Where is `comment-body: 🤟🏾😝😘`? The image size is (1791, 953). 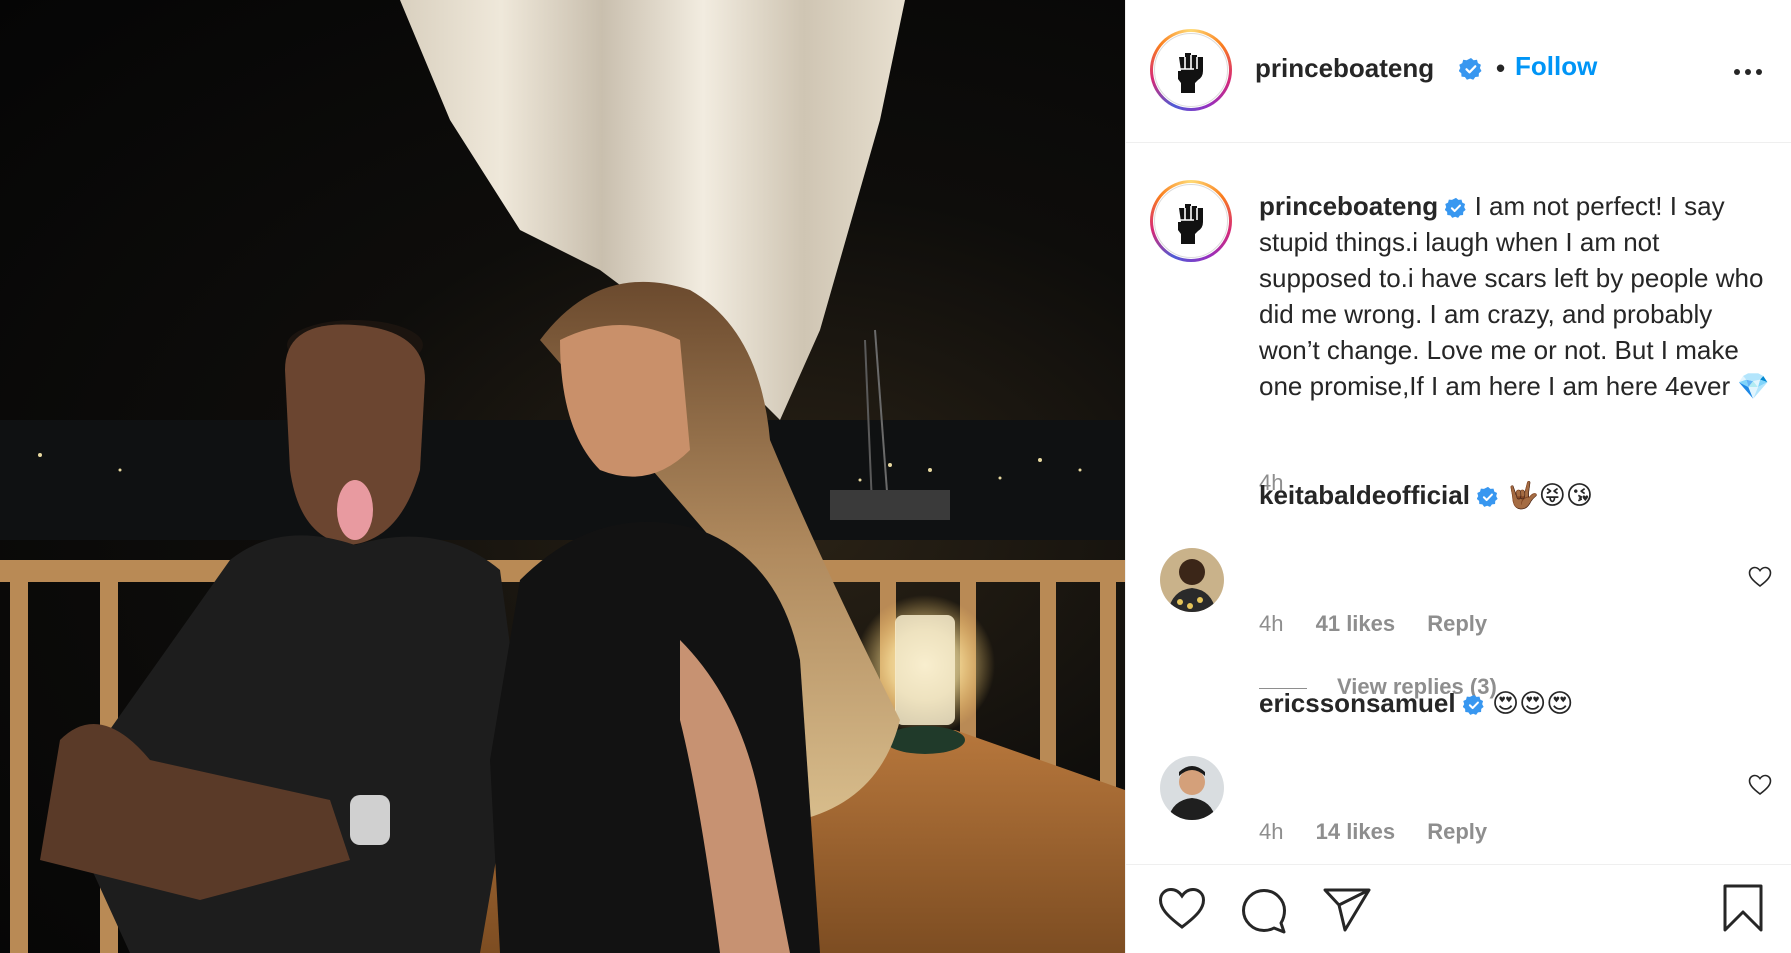
comment-body: 🤟🏾😝😘 is located at coordinates (1550, 495).